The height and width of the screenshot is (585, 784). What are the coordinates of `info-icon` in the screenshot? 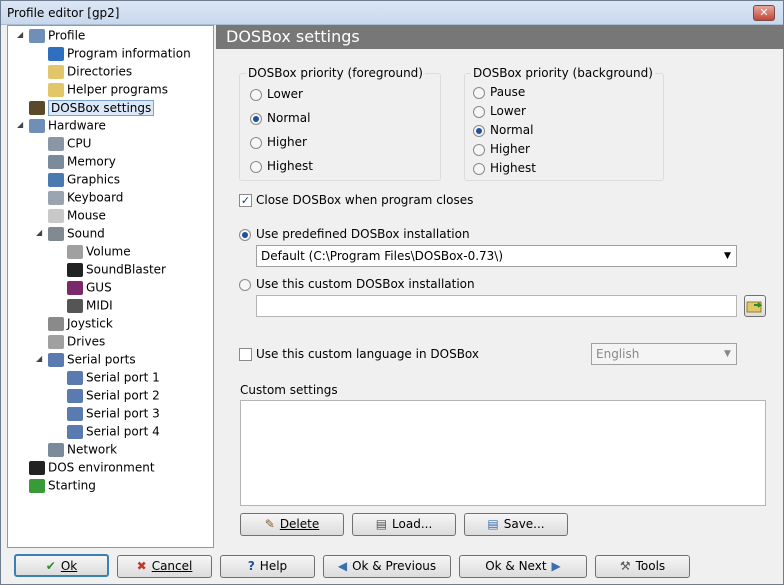 It's located at (56, 53).